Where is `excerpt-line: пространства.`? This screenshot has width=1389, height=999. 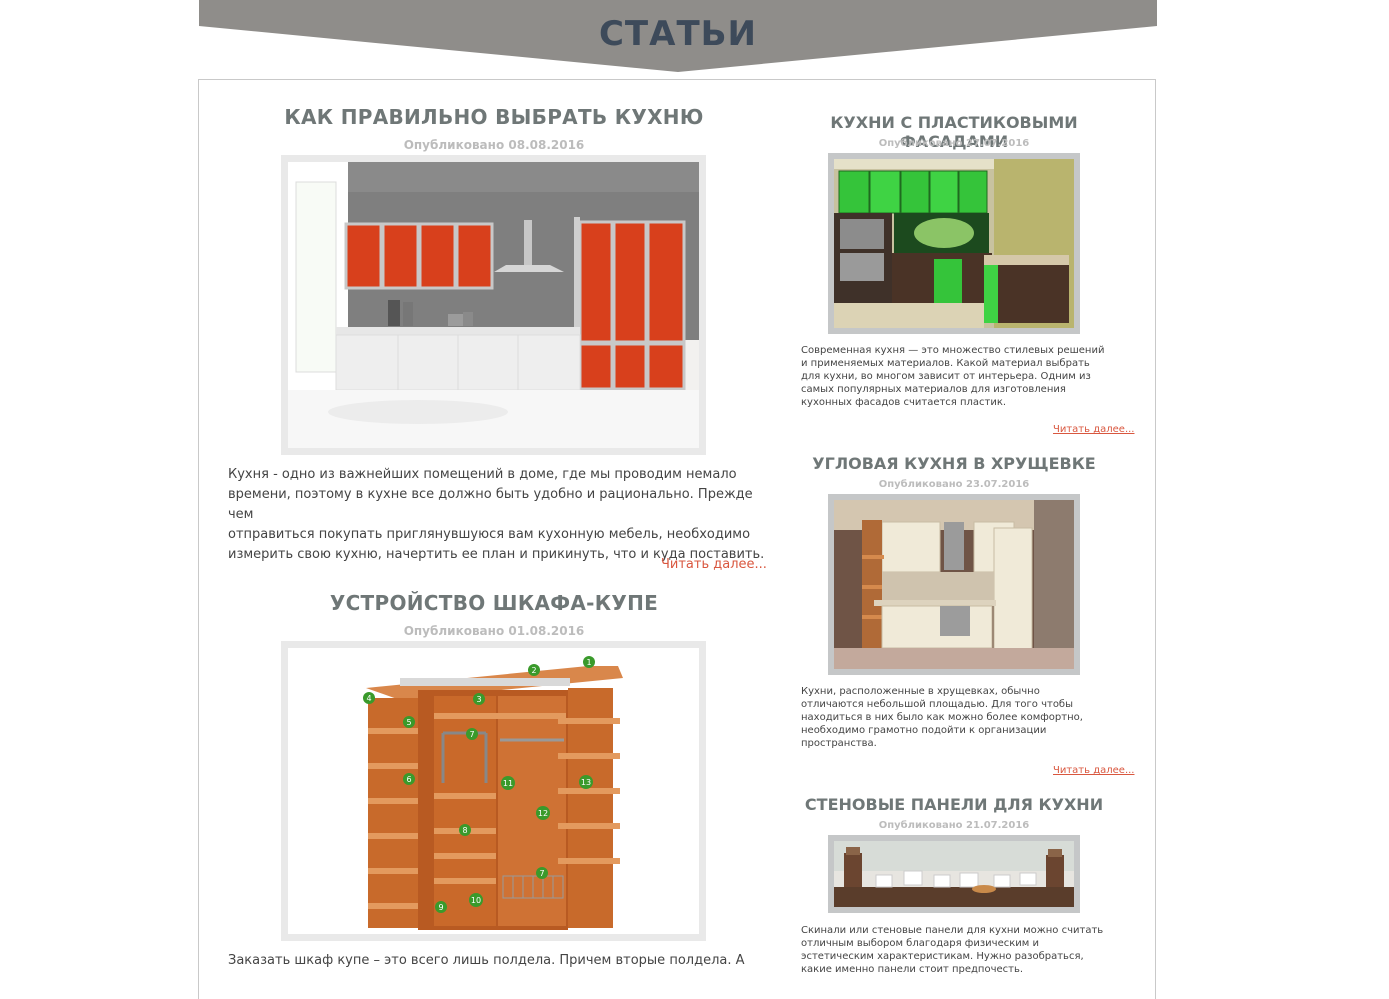 excerpt-line: пространства. is located at coordinates (839, 743).